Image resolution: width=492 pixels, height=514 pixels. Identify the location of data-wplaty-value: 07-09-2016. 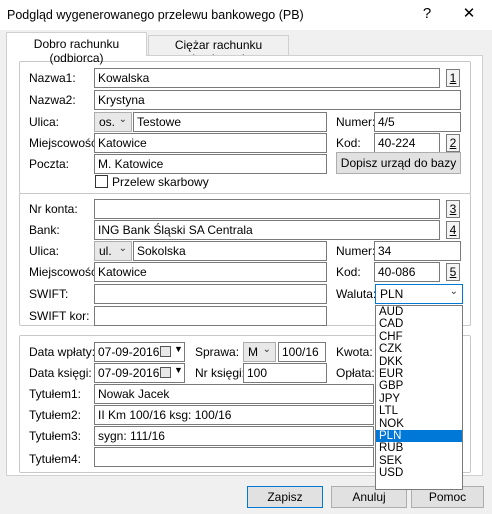
(129, 352).